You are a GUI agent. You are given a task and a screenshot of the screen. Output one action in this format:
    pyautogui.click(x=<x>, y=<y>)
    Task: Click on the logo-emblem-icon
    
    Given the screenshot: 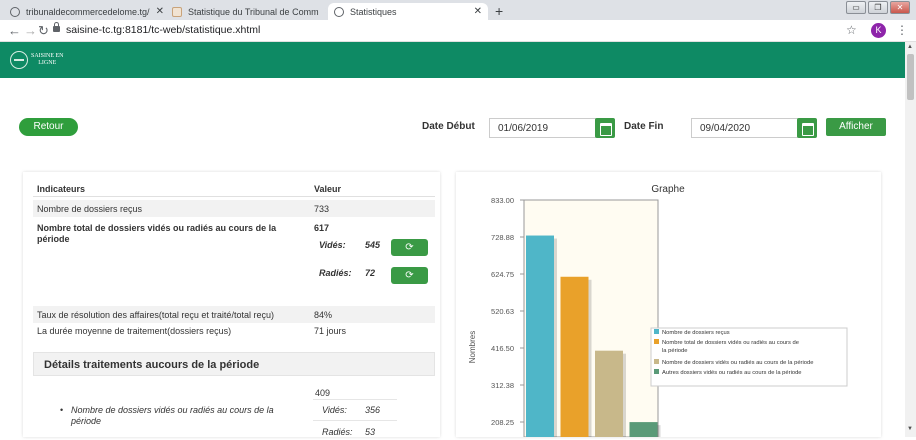 What is the action you would take?
    pyautogui.click(x=19, y=60)
    